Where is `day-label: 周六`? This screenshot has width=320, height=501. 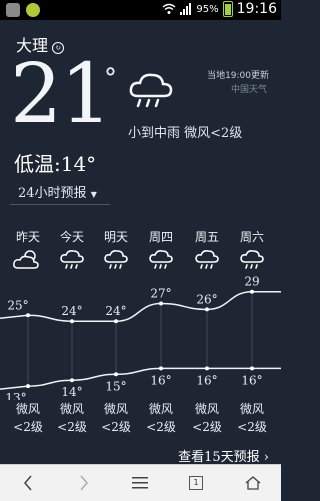 day-label: 周六 is located at coordinates (251, 237).